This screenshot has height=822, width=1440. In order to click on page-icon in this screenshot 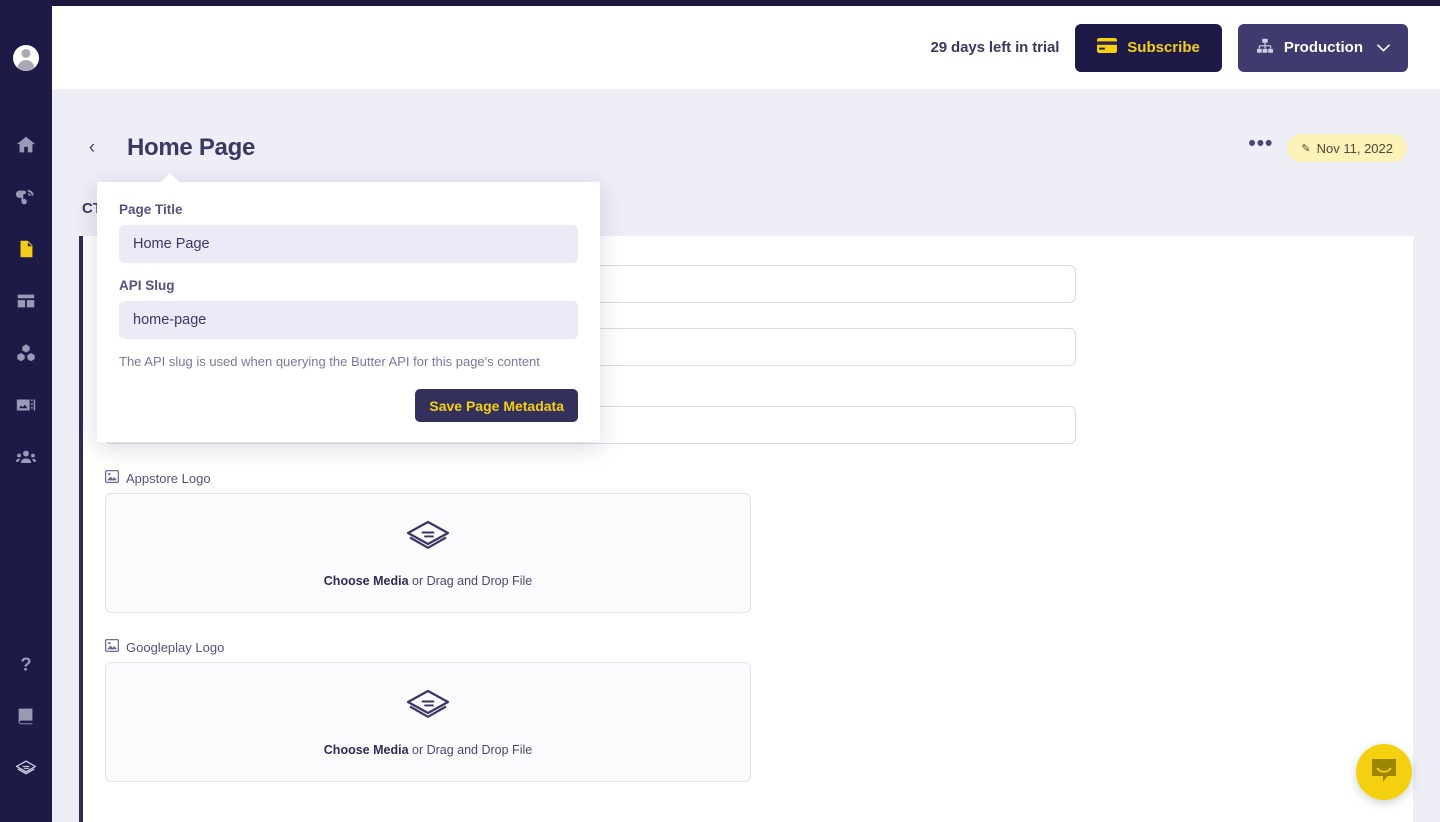, I will do `click(26, 249)`.